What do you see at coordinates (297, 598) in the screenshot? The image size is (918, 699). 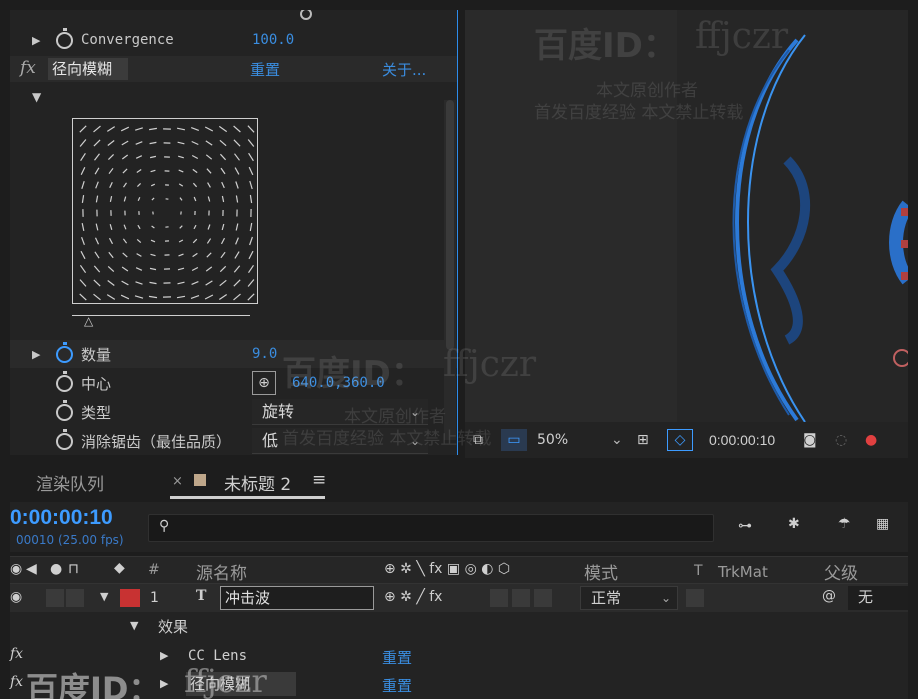 I see `layer-name: 冲击波` at bounding box center [297, 598].